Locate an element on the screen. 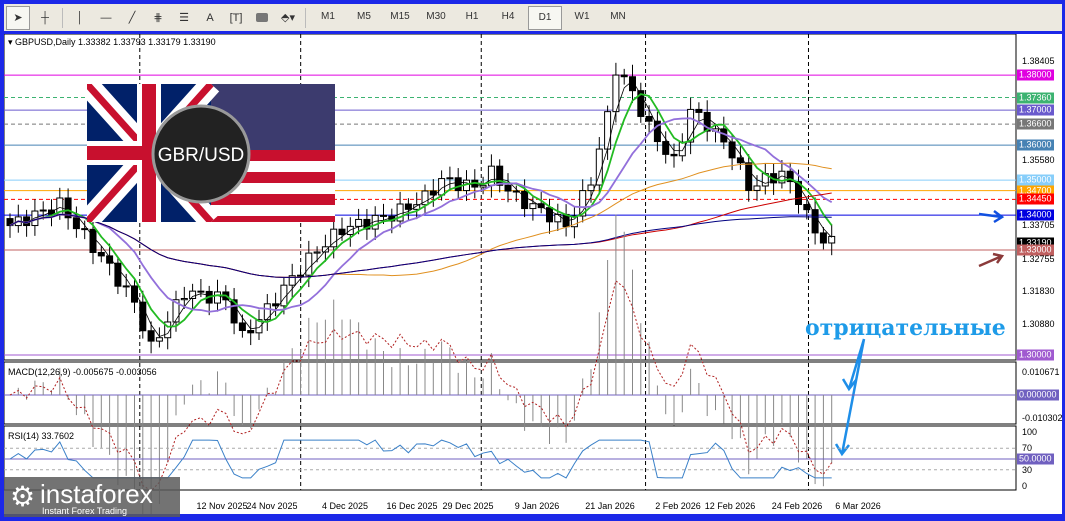 The image size is (1065, 521). rsi-tick: 0 is located at coordinates (1025, 486).